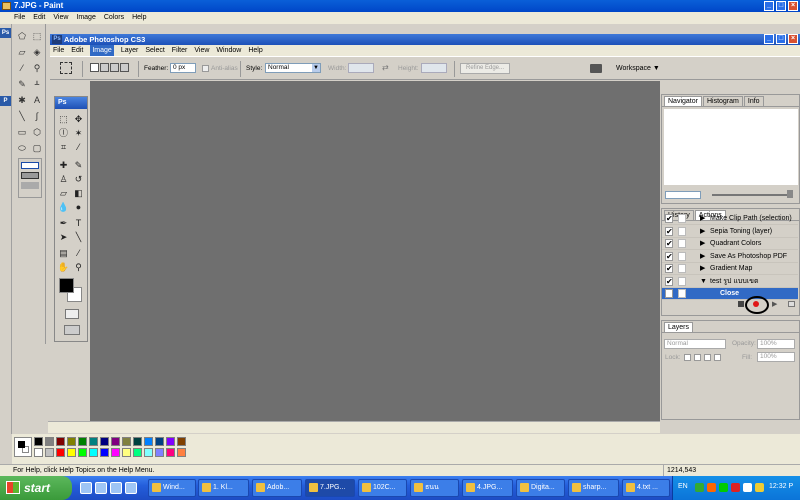 Image resolution: width=800 pixels, height=500 pixels. What do you see at coordinates (154, 50) in the screenshot?
I see `ps-menu-select: Select` at bounding box center [154, 50].